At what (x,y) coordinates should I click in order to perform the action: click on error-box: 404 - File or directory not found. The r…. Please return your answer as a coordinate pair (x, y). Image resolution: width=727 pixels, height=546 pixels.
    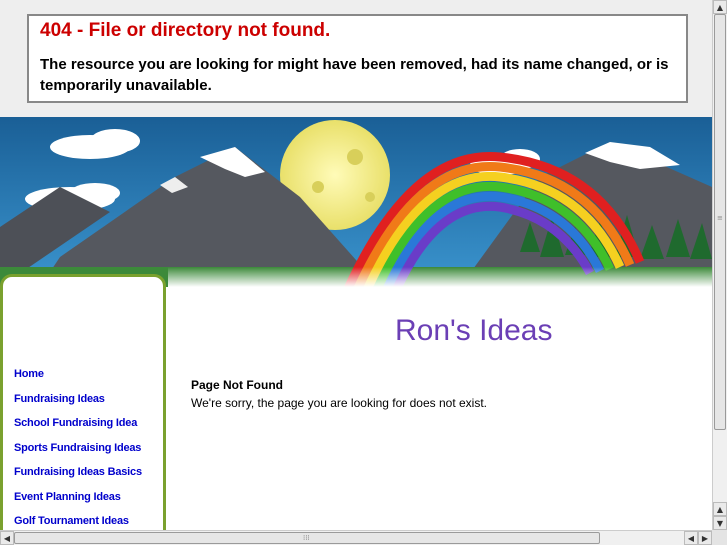
    Looking at the image, I should click on (357, 58).